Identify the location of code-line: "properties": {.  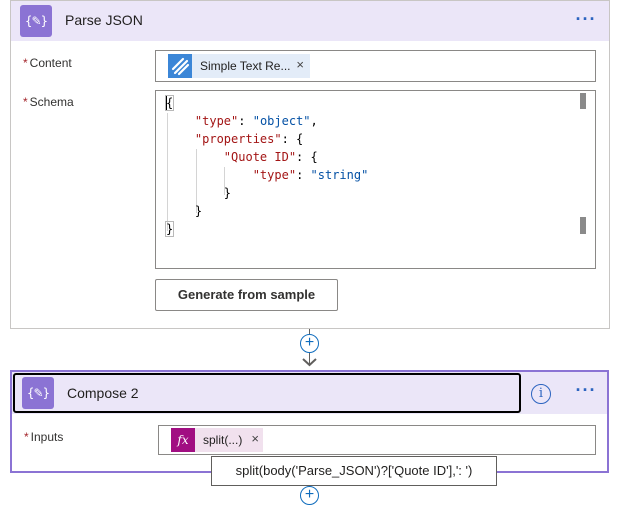
(267, 139).